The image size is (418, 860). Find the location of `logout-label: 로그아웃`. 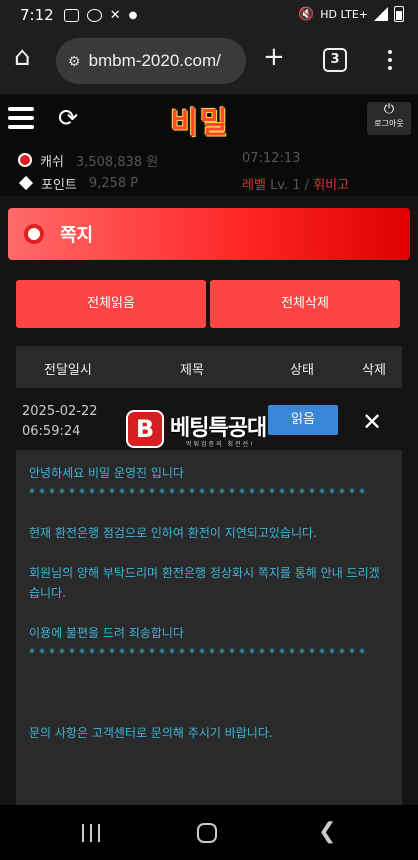

logout-label: 로그아웃 is located at coordinates (389, 123).